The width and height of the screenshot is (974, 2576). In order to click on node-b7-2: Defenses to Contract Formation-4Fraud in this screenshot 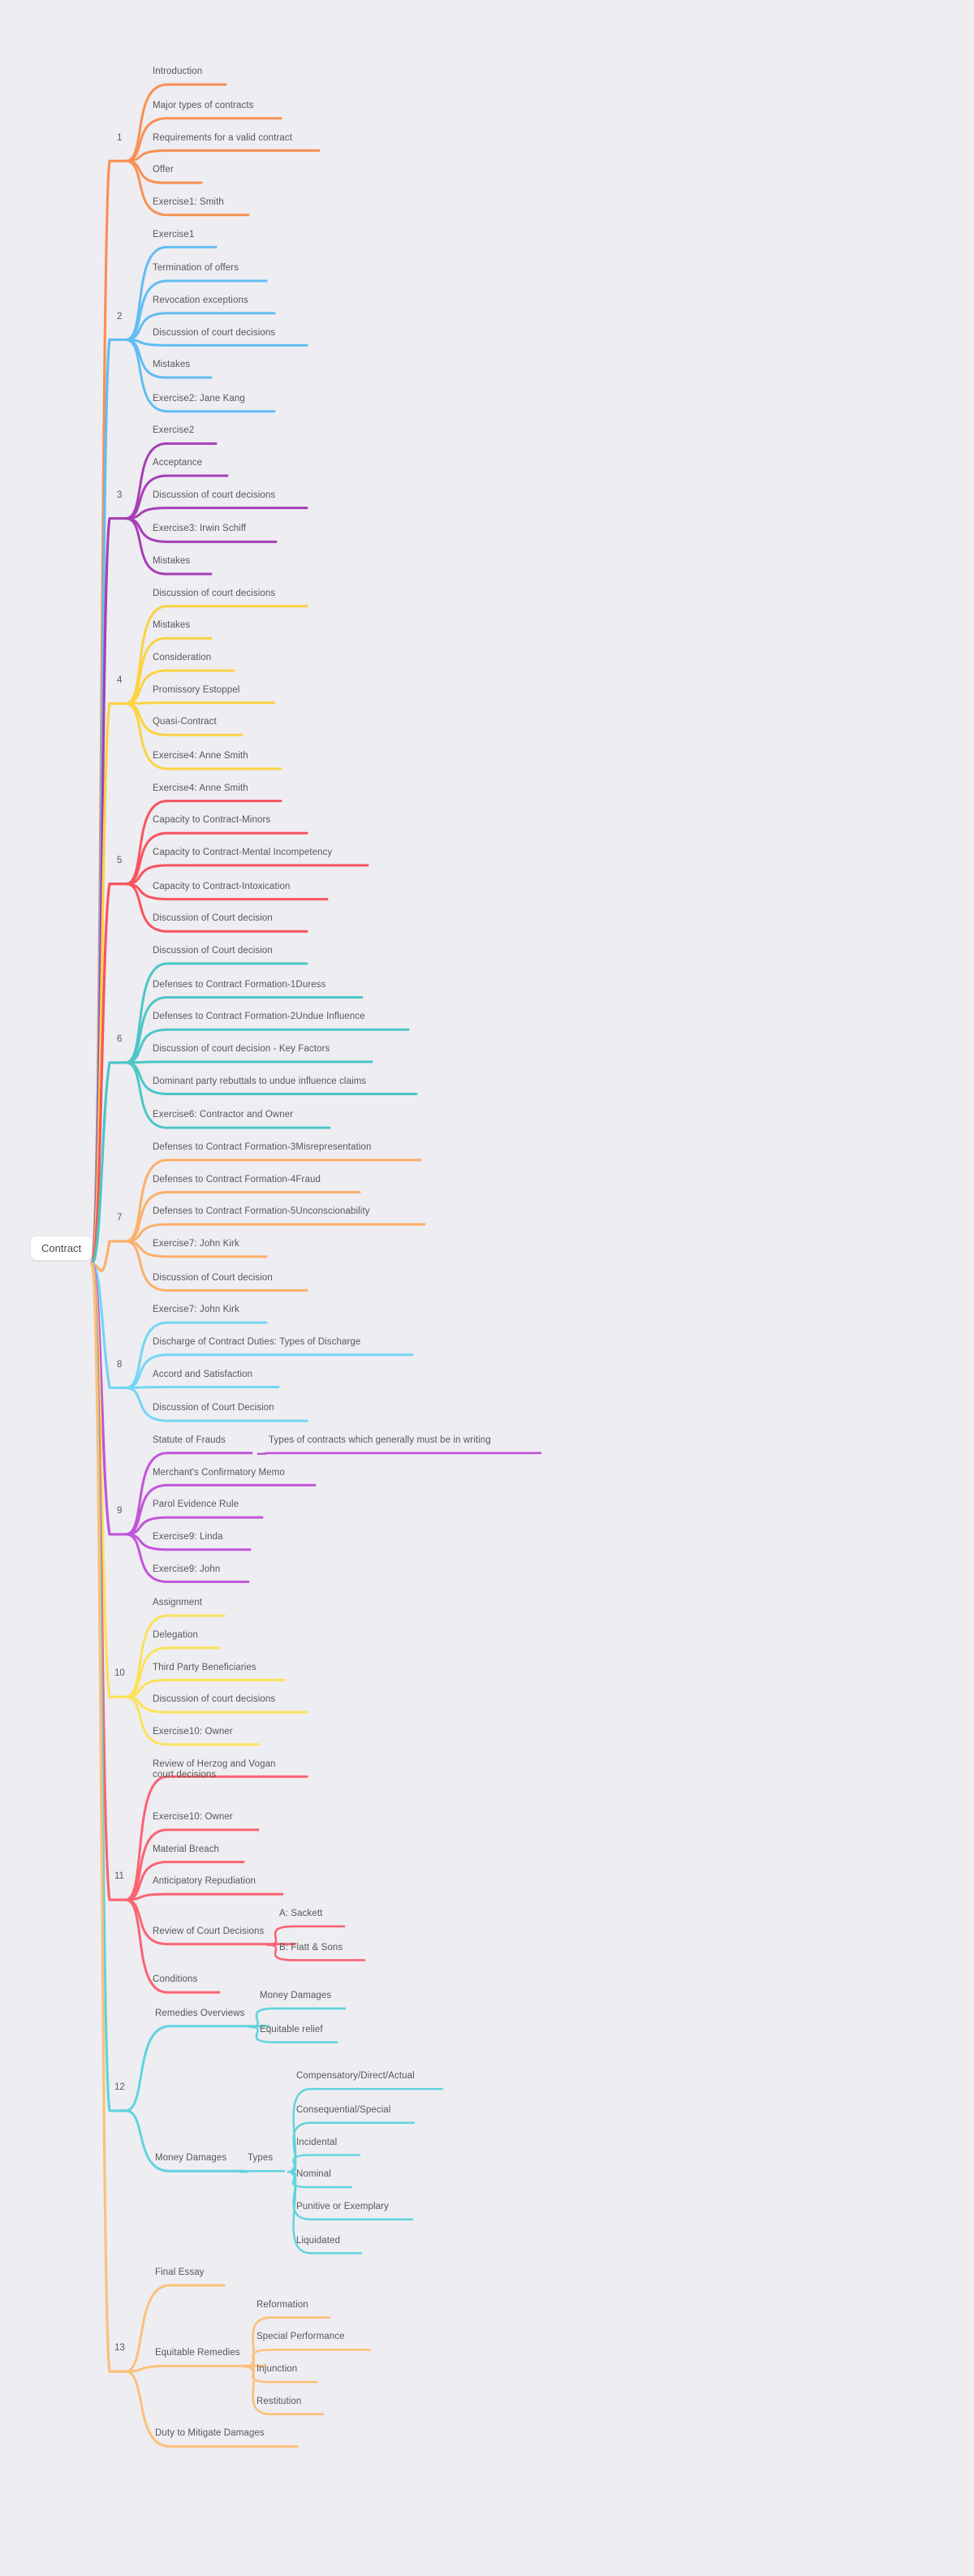, I will do `click(237, 1180)`.